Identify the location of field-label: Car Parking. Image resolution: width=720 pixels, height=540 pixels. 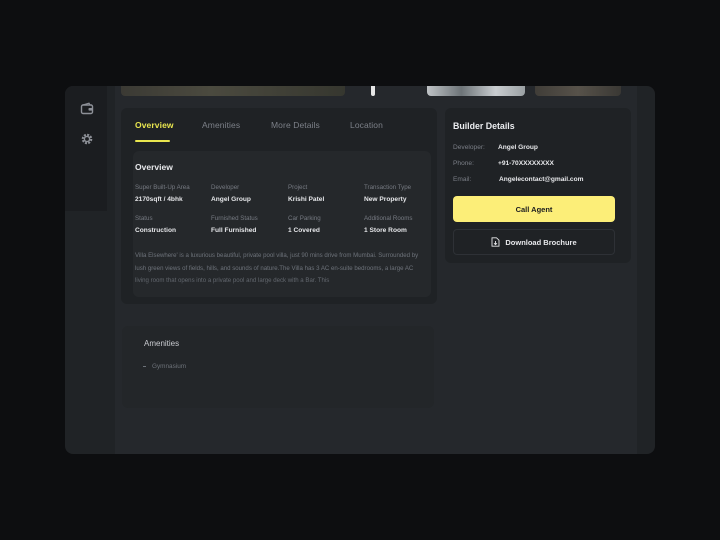
(304, 218).